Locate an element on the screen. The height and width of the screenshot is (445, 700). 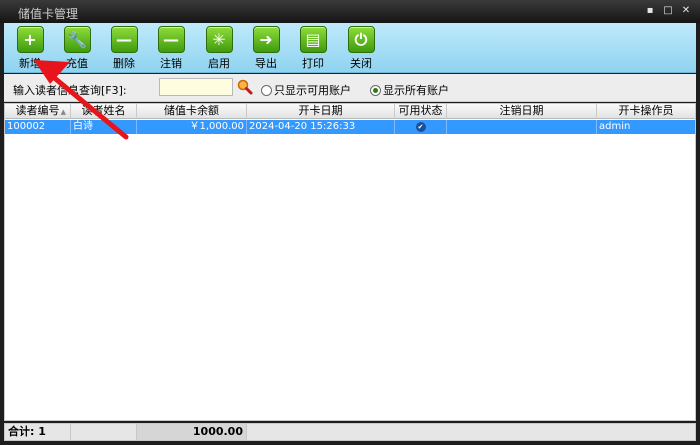
export-button: ➜ 导出 is located at coordinates (266, 48).